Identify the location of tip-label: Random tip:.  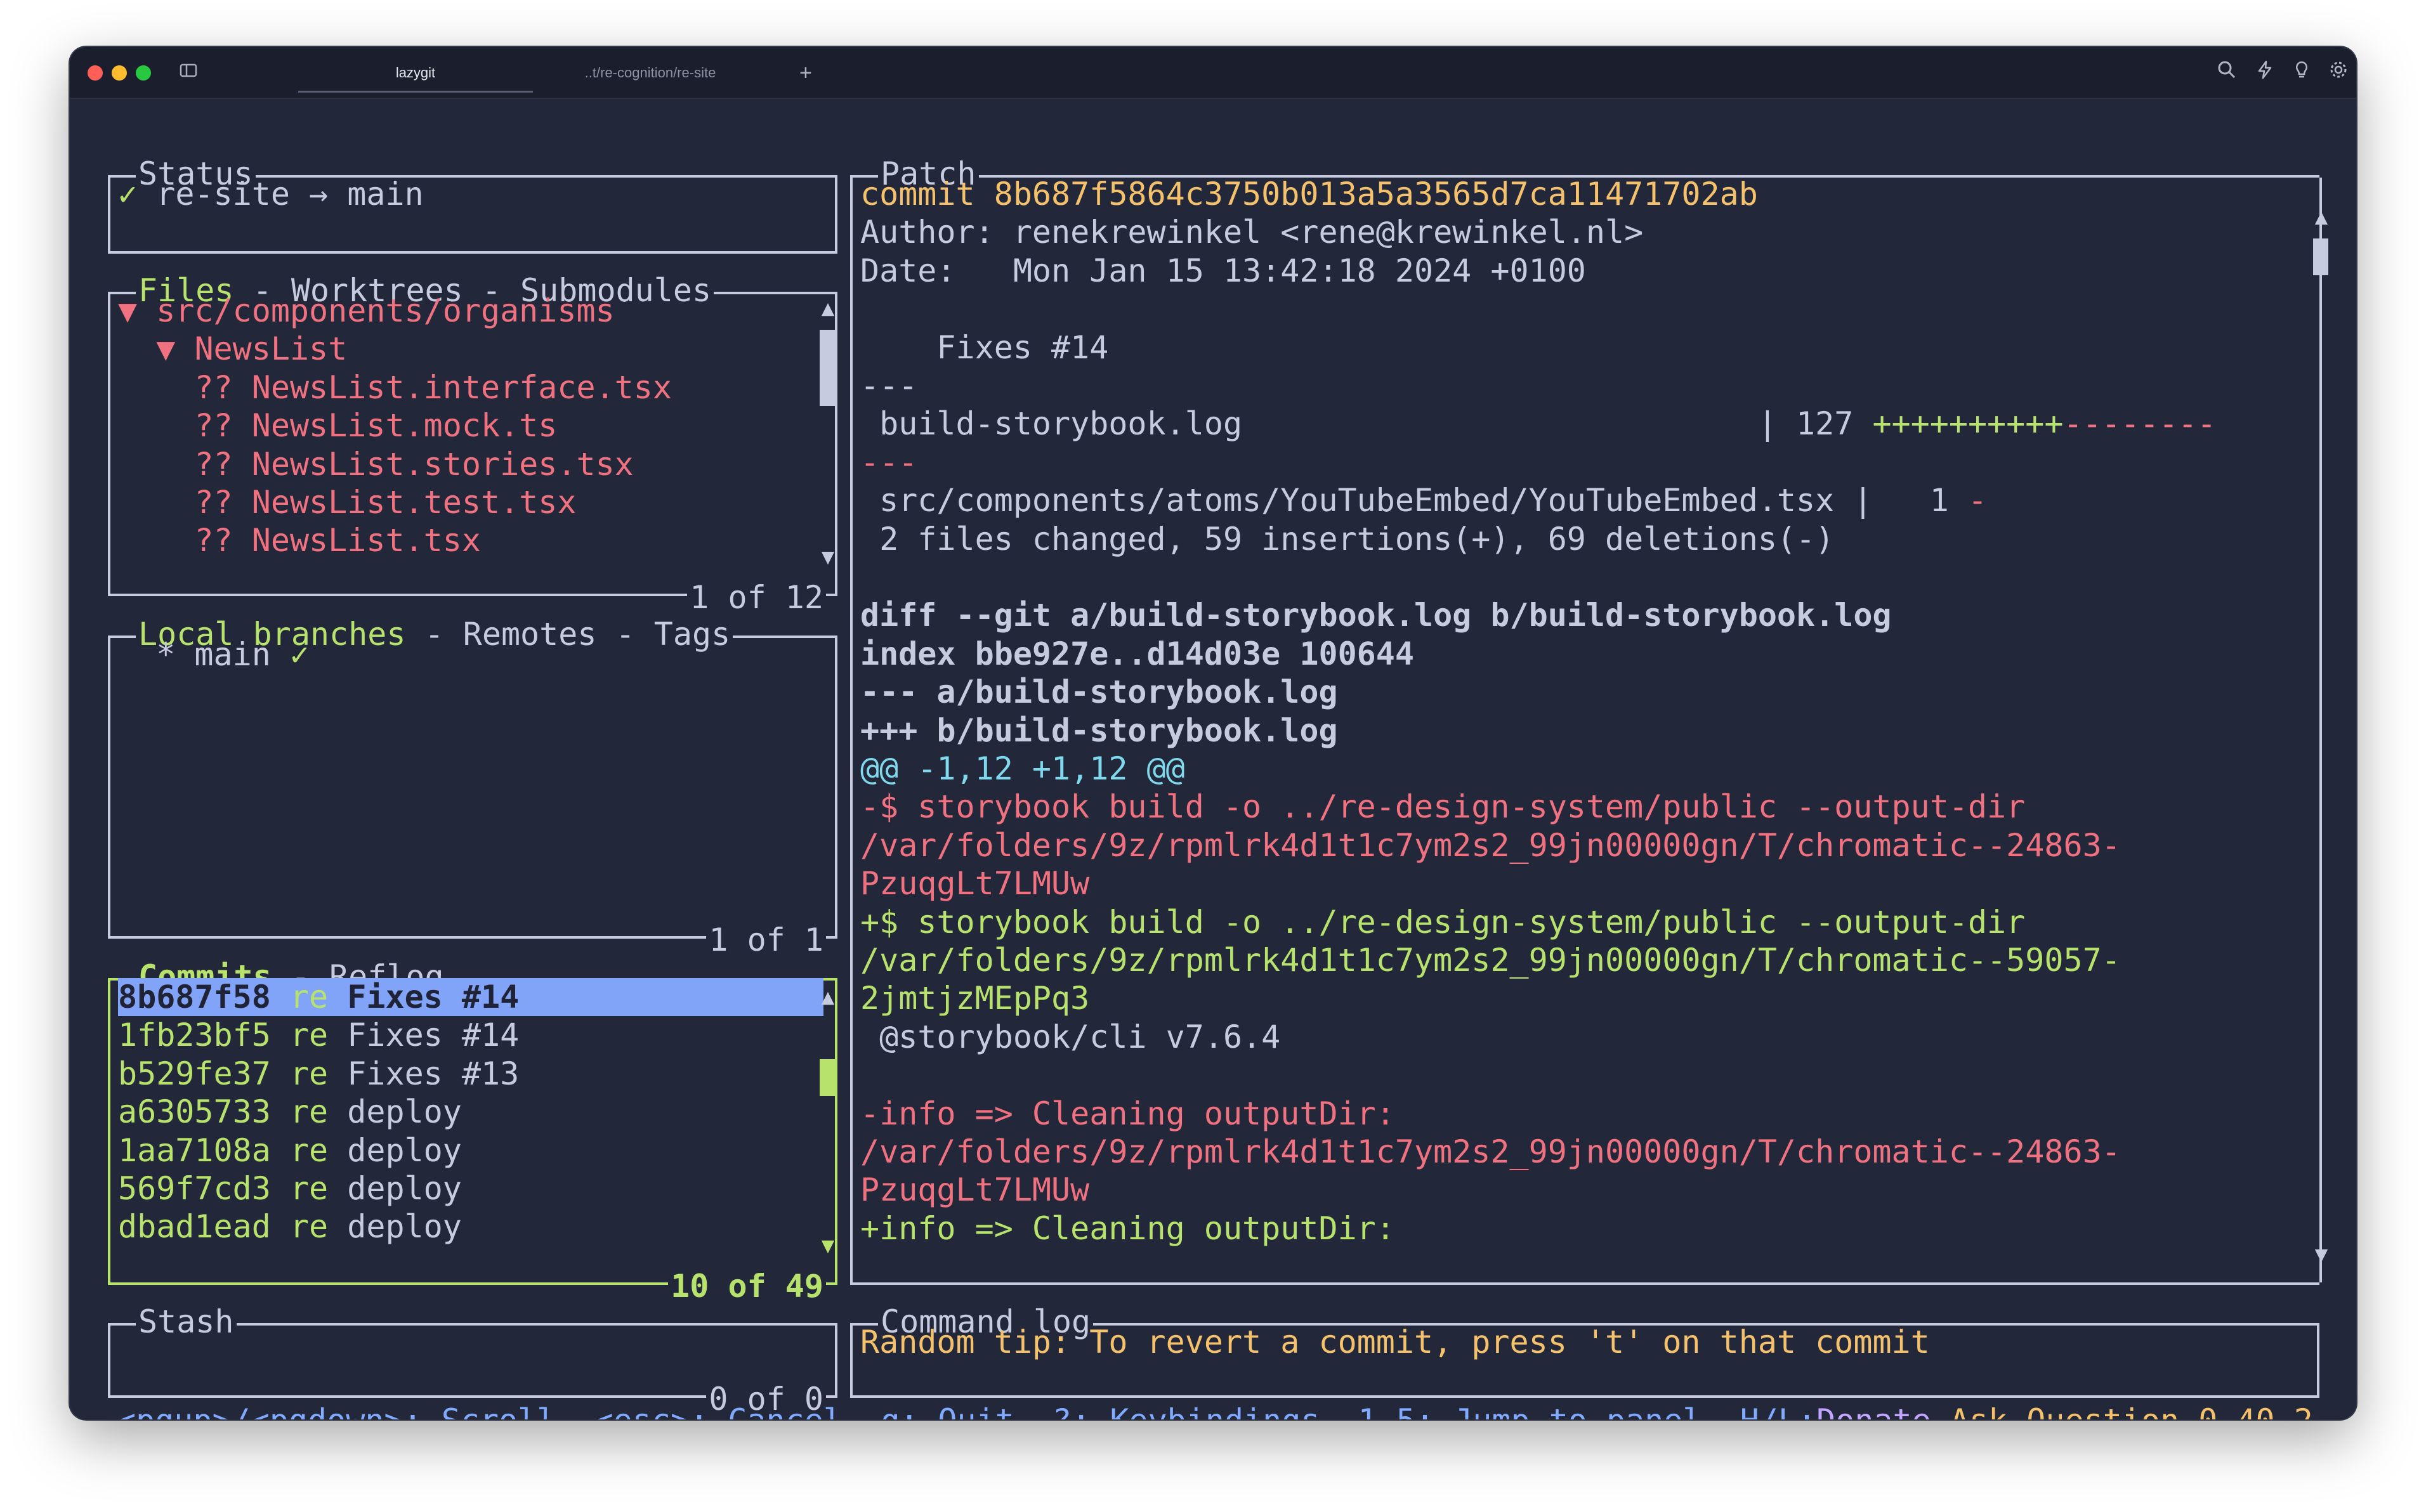
(965, 1342).